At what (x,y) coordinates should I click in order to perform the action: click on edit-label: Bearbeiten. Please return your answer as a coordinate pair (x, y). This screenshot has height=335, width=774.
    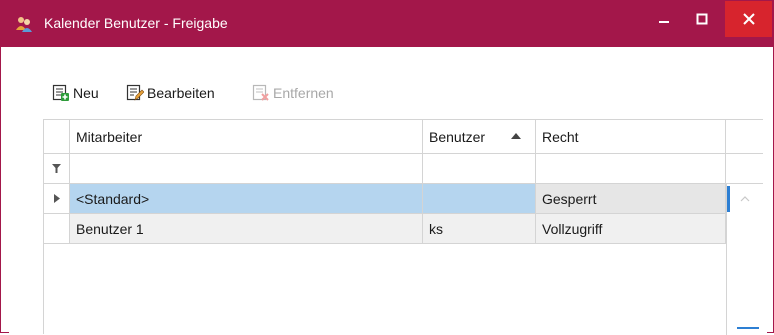
    Looking at the image, I should click on (181, 93).